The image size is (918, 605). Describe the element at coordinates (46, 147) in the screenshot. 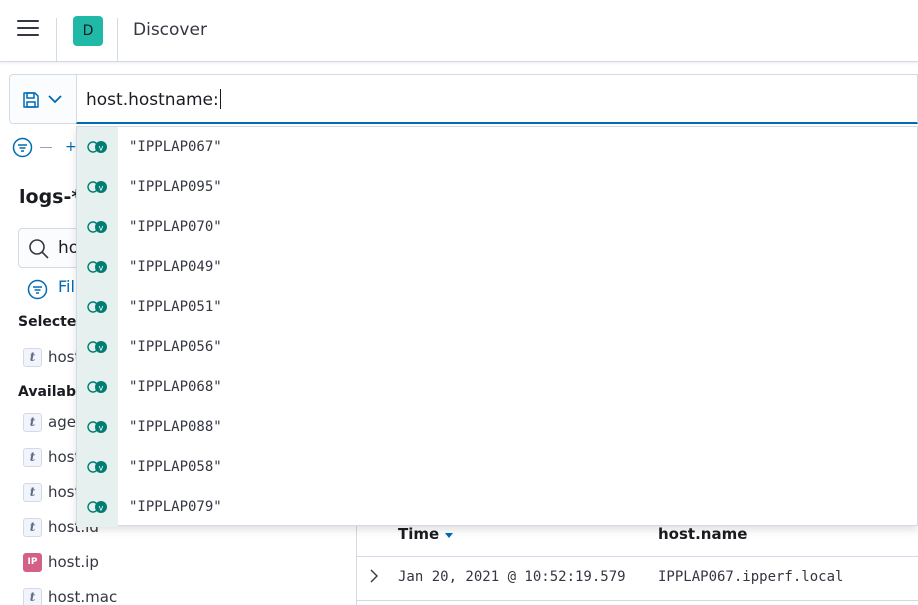

I see `filter-divider` at that location.